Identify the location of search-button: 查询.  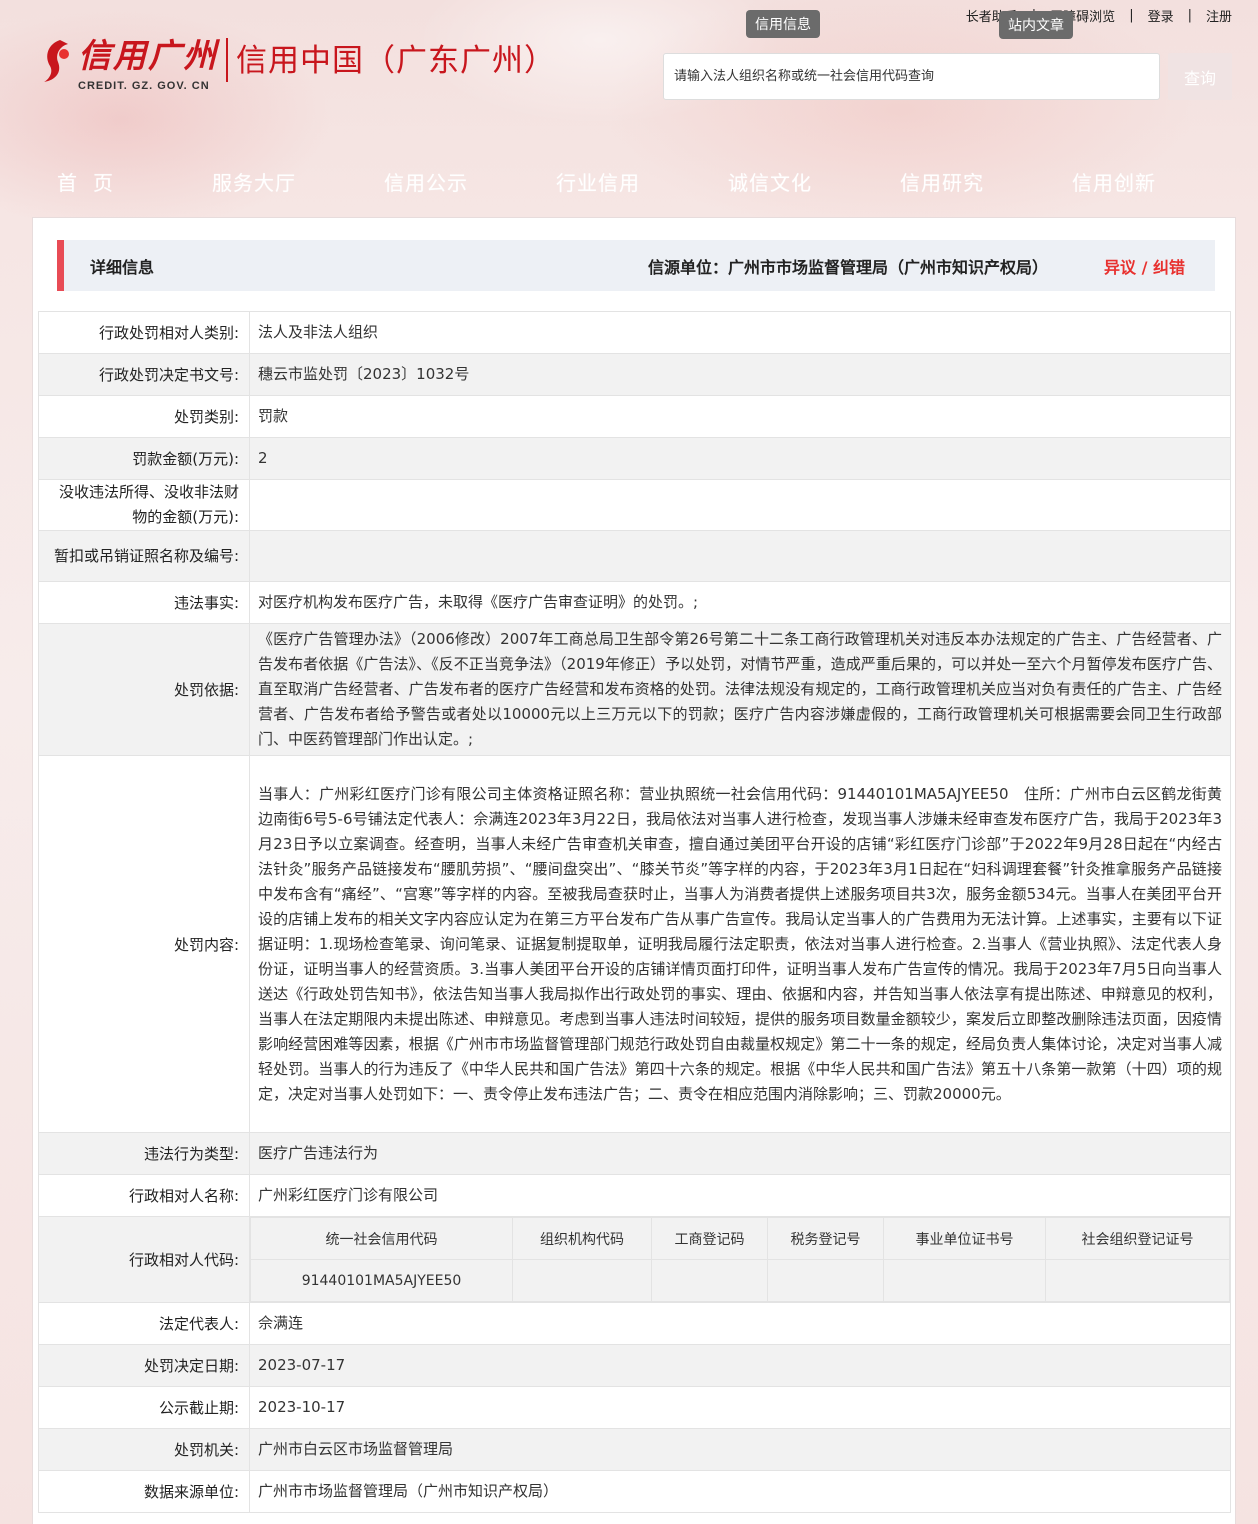
(1200, 76).